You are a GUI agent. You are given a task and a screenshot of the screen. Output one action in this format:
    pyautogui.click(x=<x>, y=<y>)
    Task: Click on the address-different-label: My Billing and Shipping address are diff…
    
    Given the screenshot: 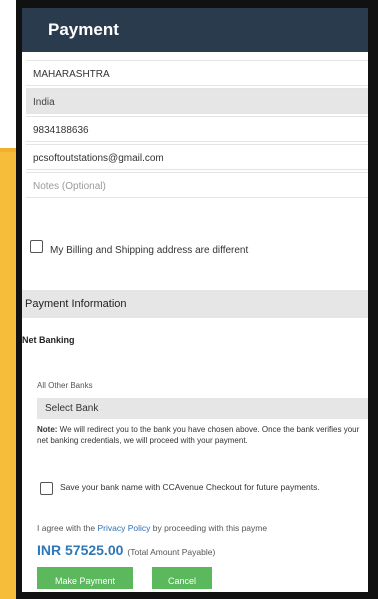 What is the action you would take?
    pyautogui.click(x=149, y=250)
    